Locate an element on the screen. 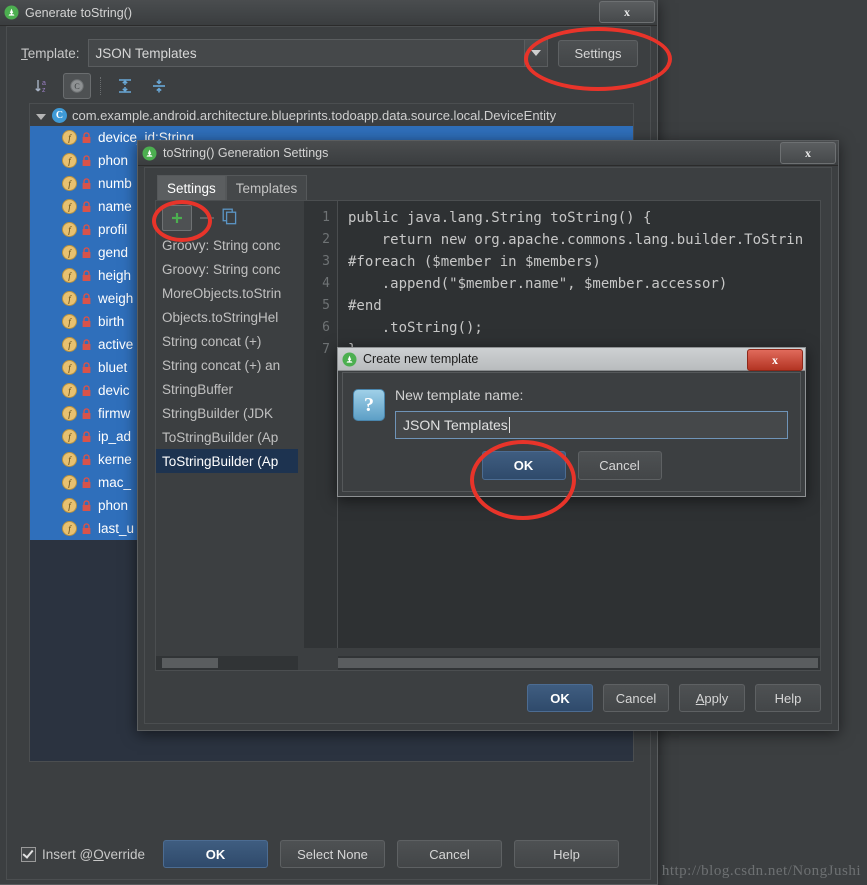  tab-templates: Templates is located at coordinates (266, 187).